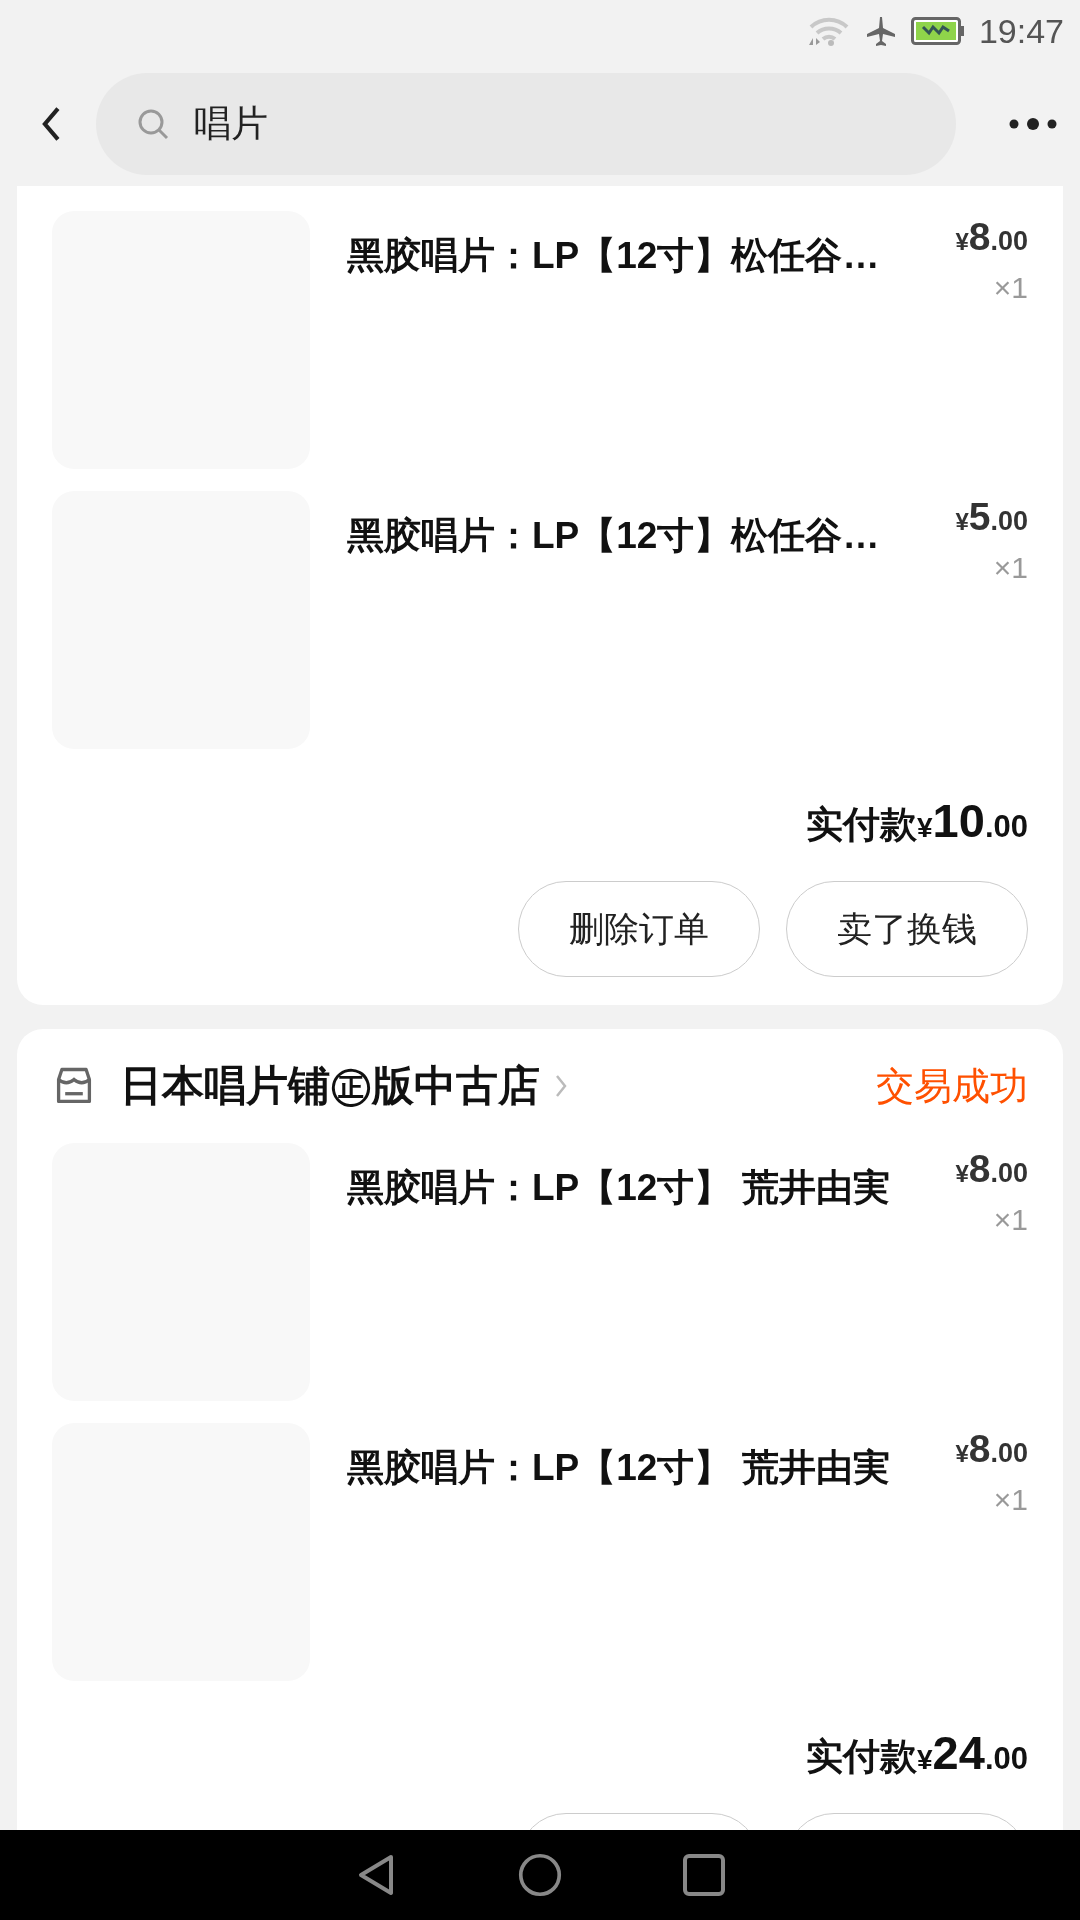  Describe the element at coordinates (1033, 124) in the screenshot. I see `more-icon` at that location.